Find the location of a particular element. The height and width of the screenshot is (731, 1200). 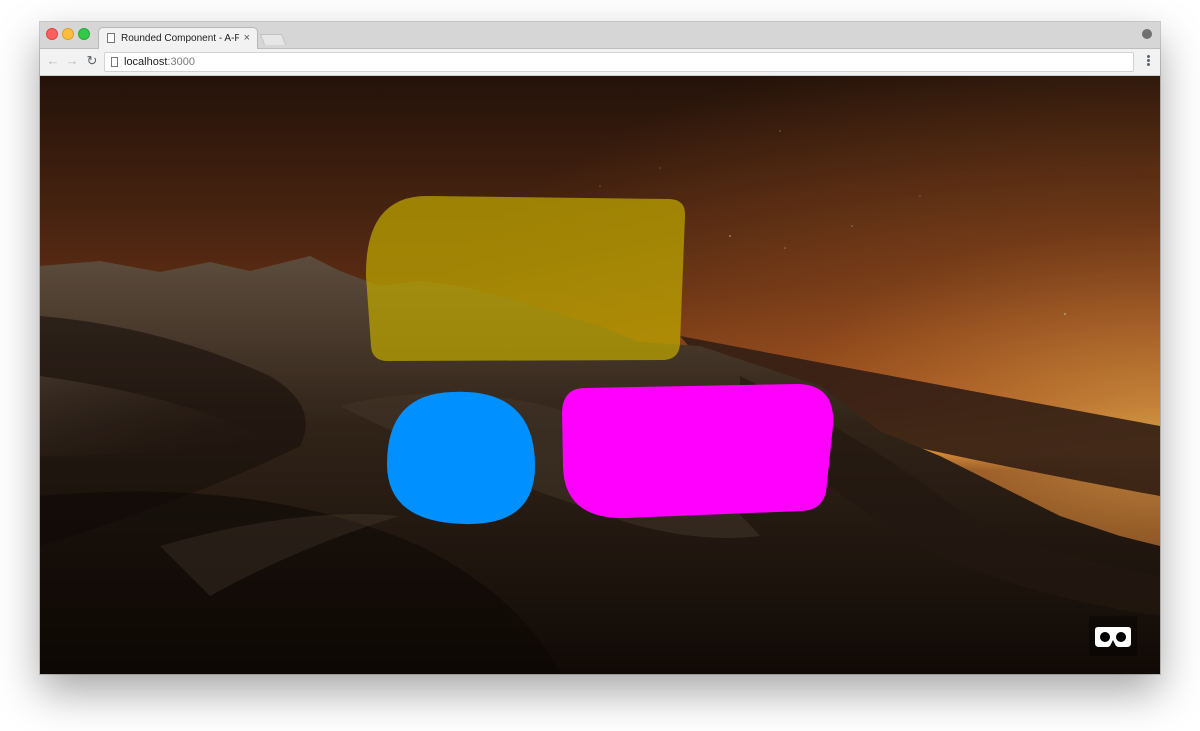

minimize-window-button is located at coordinates (68, 34).